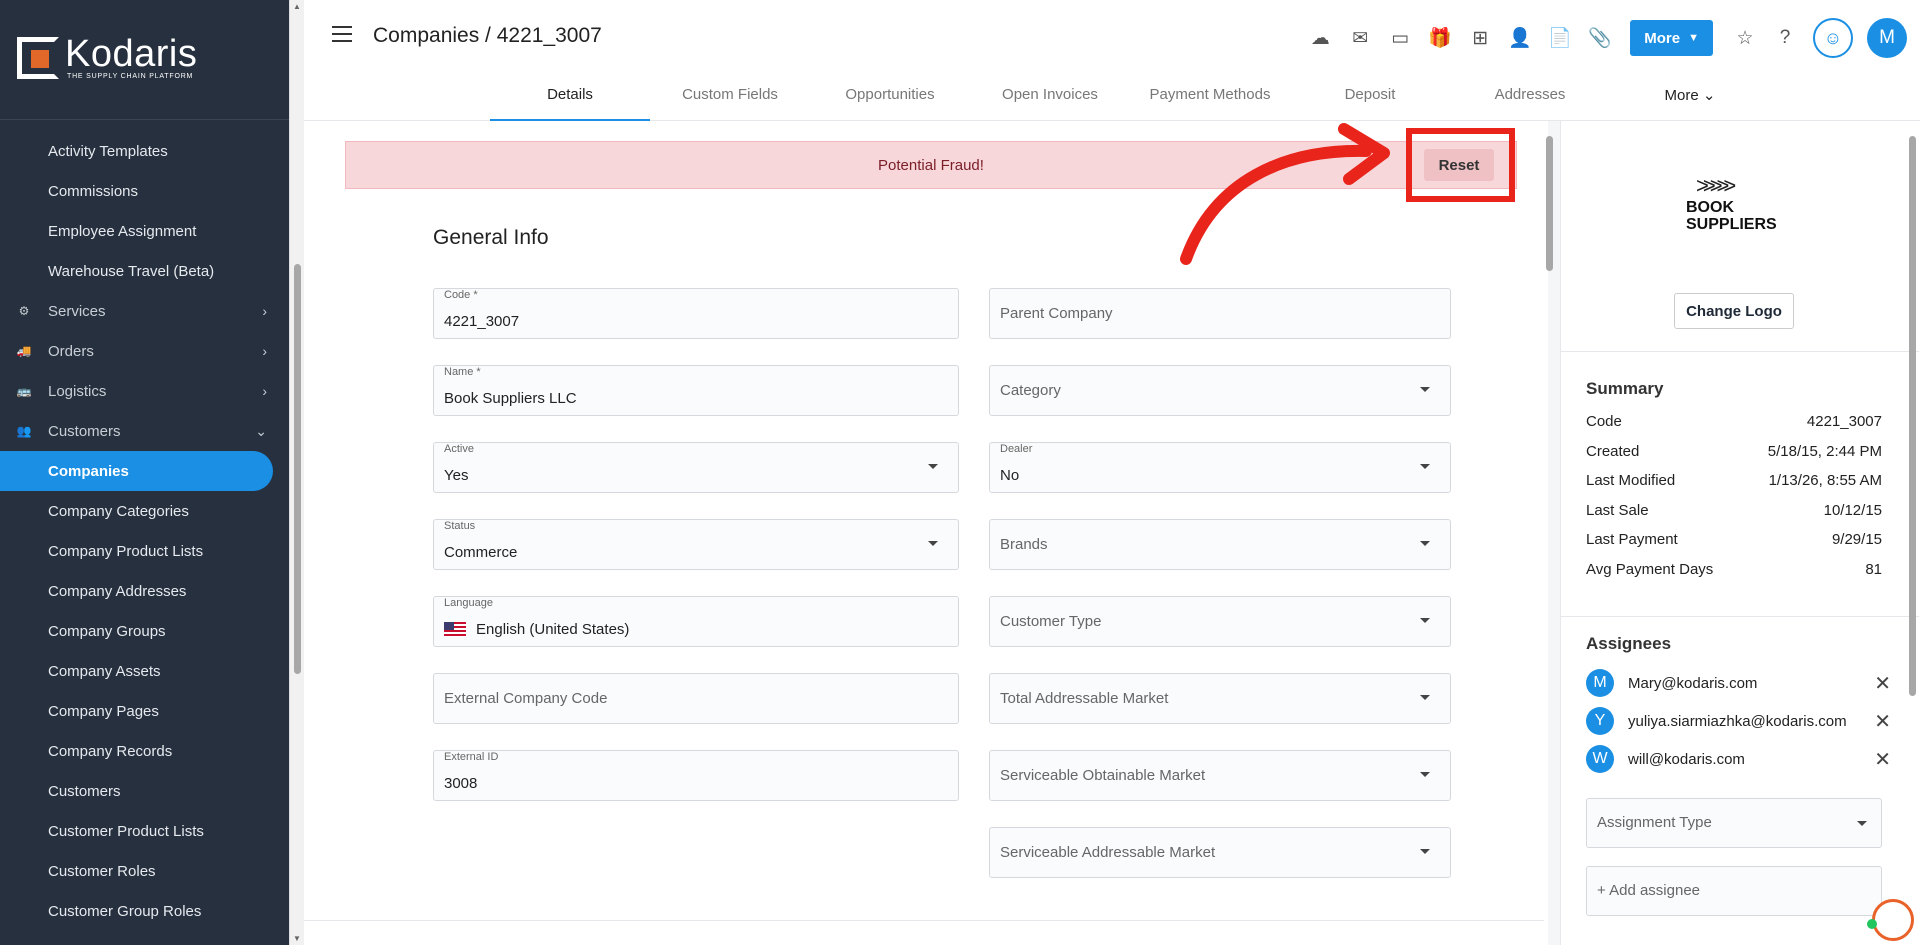 This screenshot has width=1920, height=945. What do you see at coordinates (144, 551) in the screenshot?
I see `sidebar-item-company-product-lists: Company Product Lists` at bounding box center [144, 551].